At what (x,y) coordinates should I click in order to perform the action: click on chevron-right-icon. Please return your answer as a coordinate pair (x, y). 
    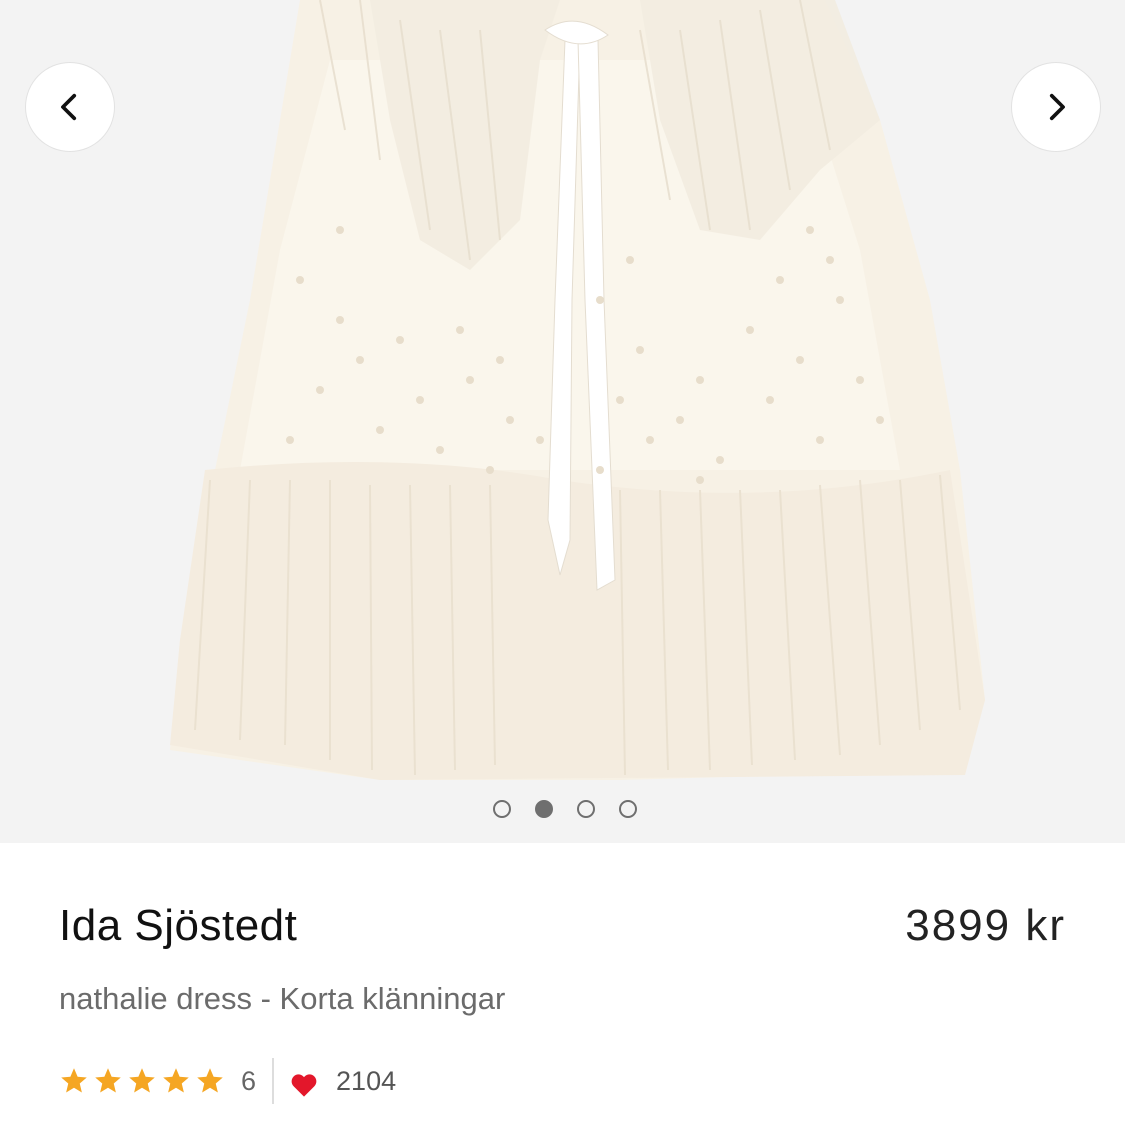
    Looking at the image, I should click on (1057, 107).